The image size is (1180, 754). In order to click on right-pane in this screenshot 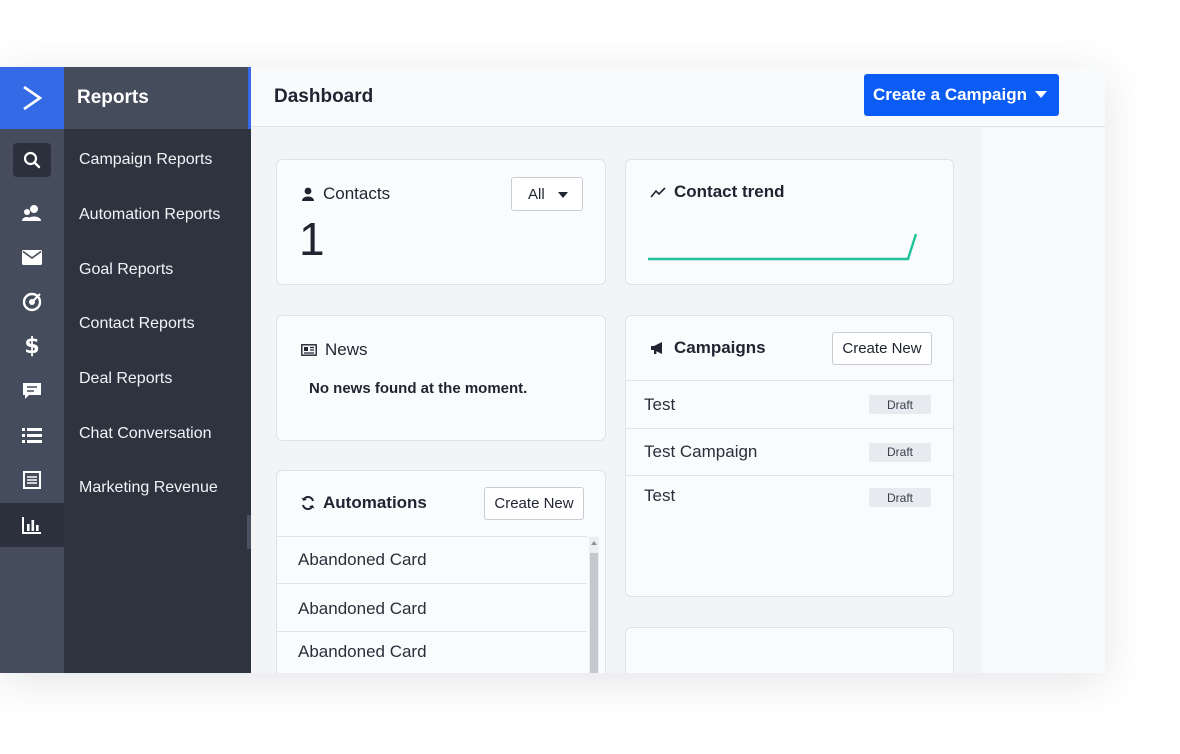, I will do `click(1043, 400)`.